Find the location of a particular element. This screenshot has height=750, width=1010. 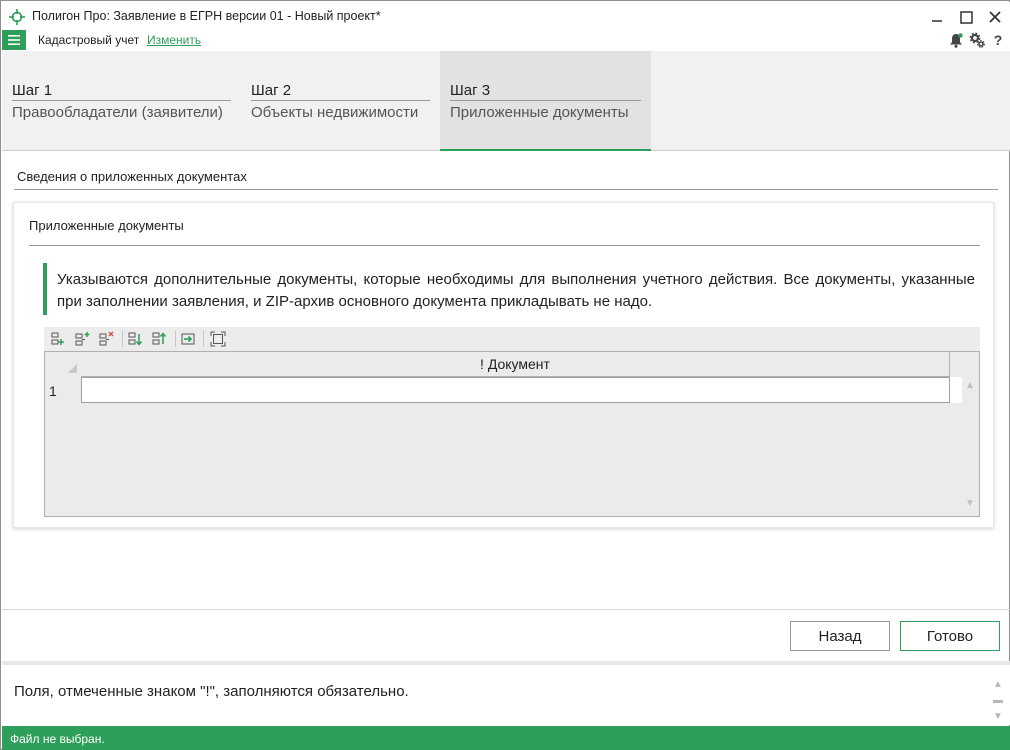

hint-scrollbar: ▲ ▬ ▼ is located at coordinates (998, 701).